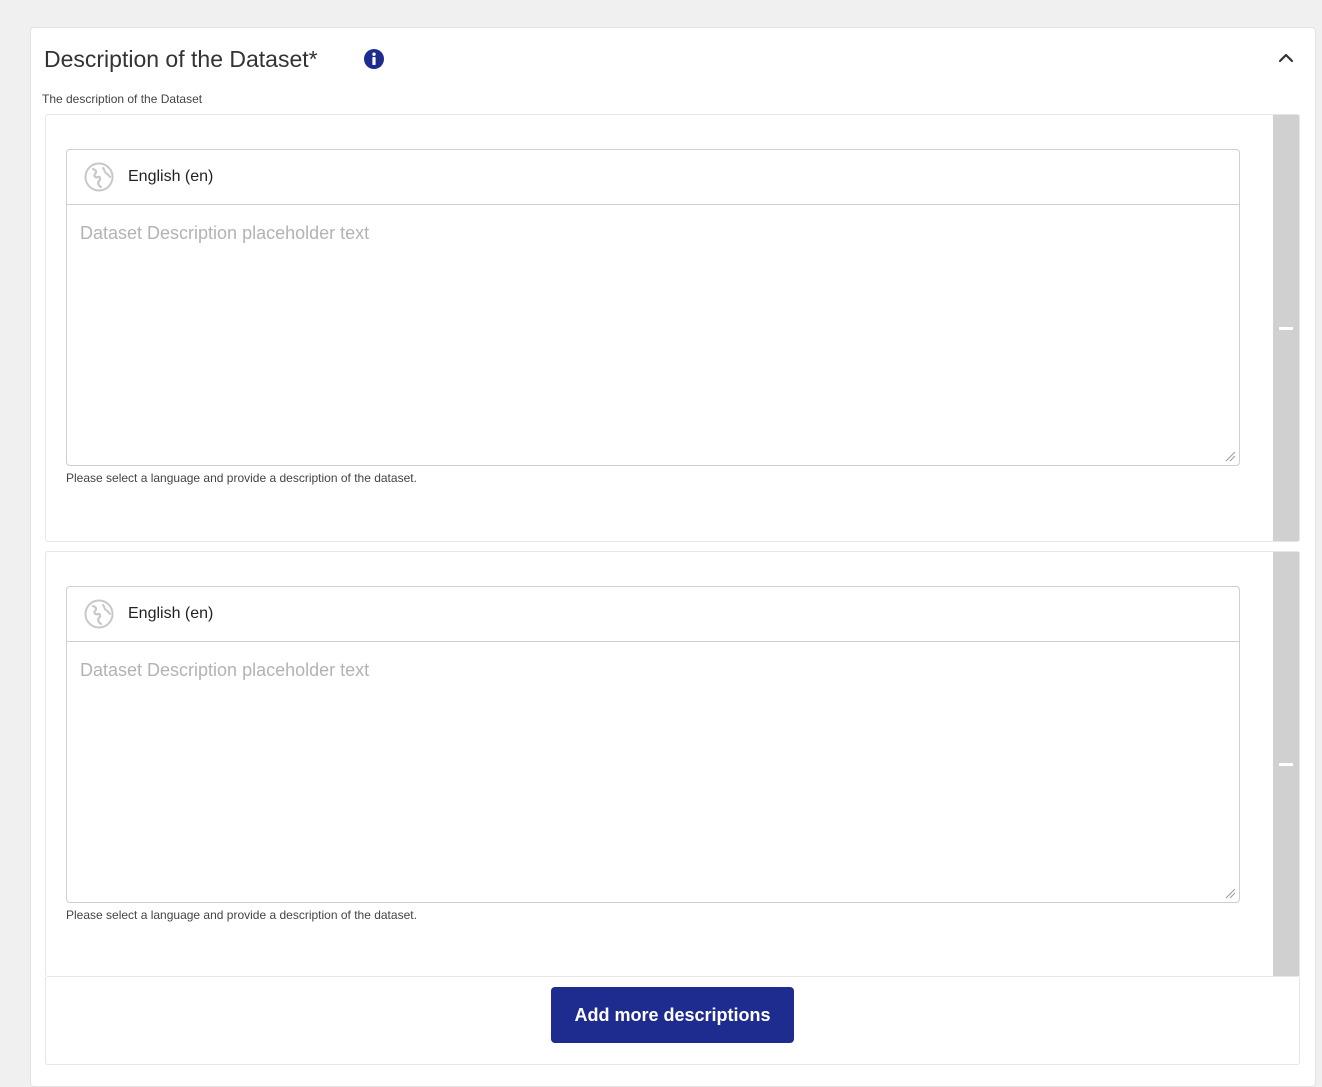 Image resolution: width=1322 pixels, height=1087 pixels. Describe the element at coordinates (374, 59) in the screenshot. I see `info-circle-icon` at that location.